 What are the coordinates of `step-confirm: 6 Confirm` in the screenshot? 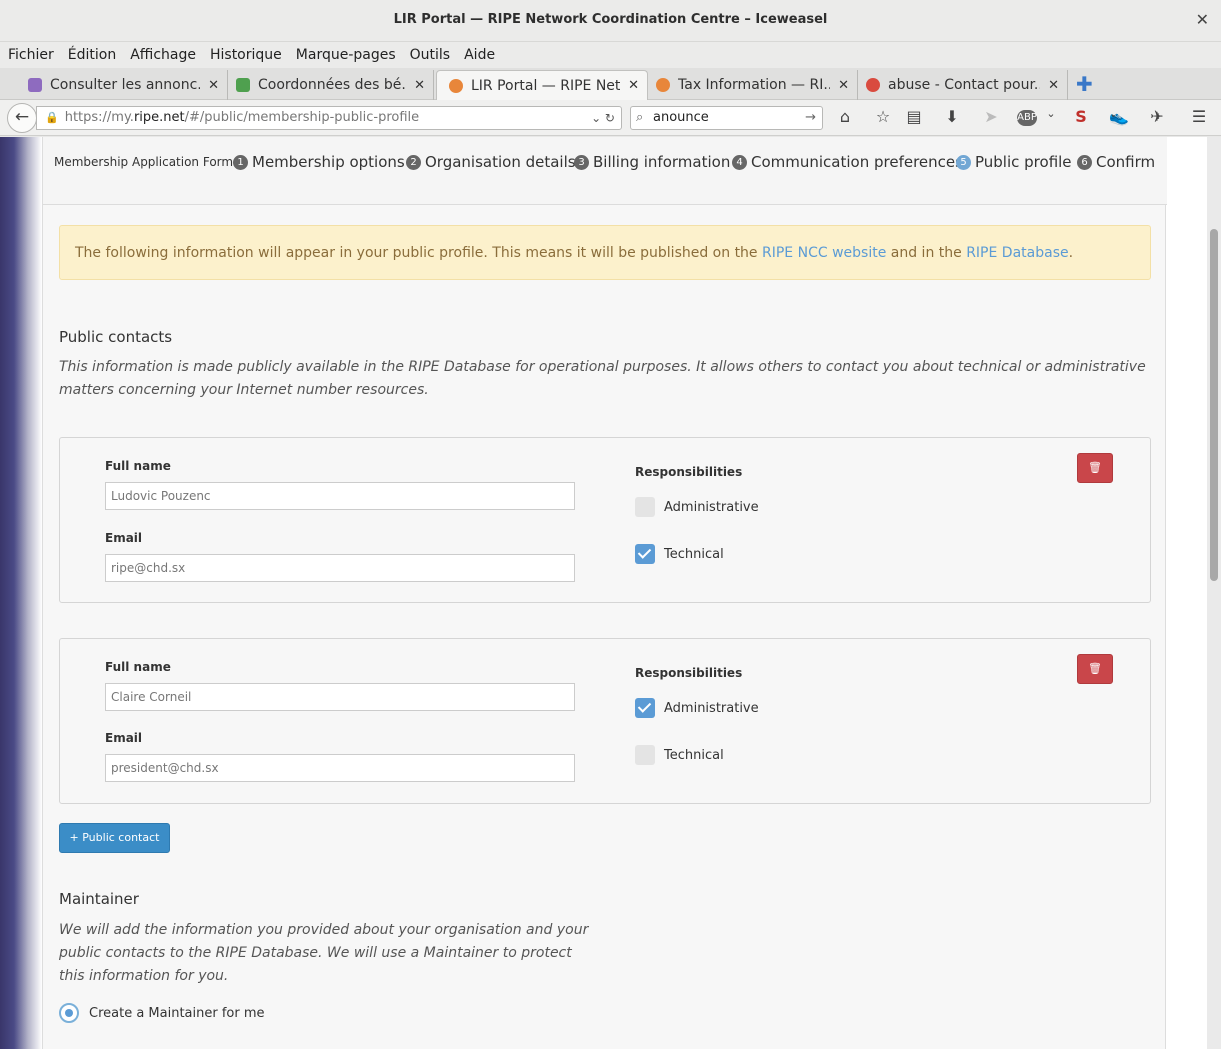 It's located at (1116, 162).